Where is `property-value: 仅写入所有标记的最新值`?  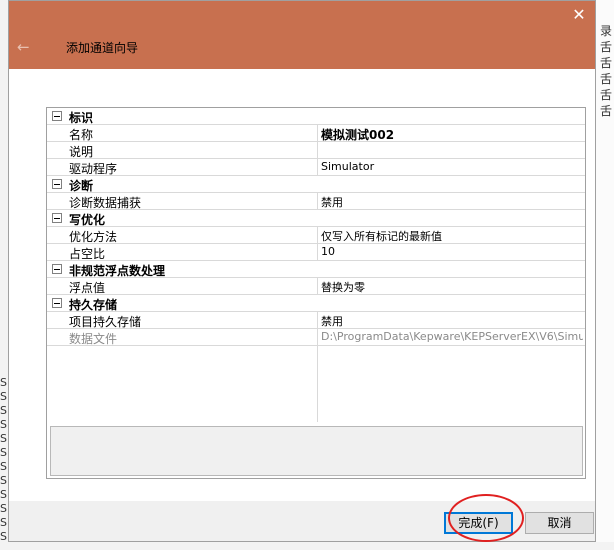 property-value: 仅写入所有标记的最新值 is located at coordinates (452, 236).